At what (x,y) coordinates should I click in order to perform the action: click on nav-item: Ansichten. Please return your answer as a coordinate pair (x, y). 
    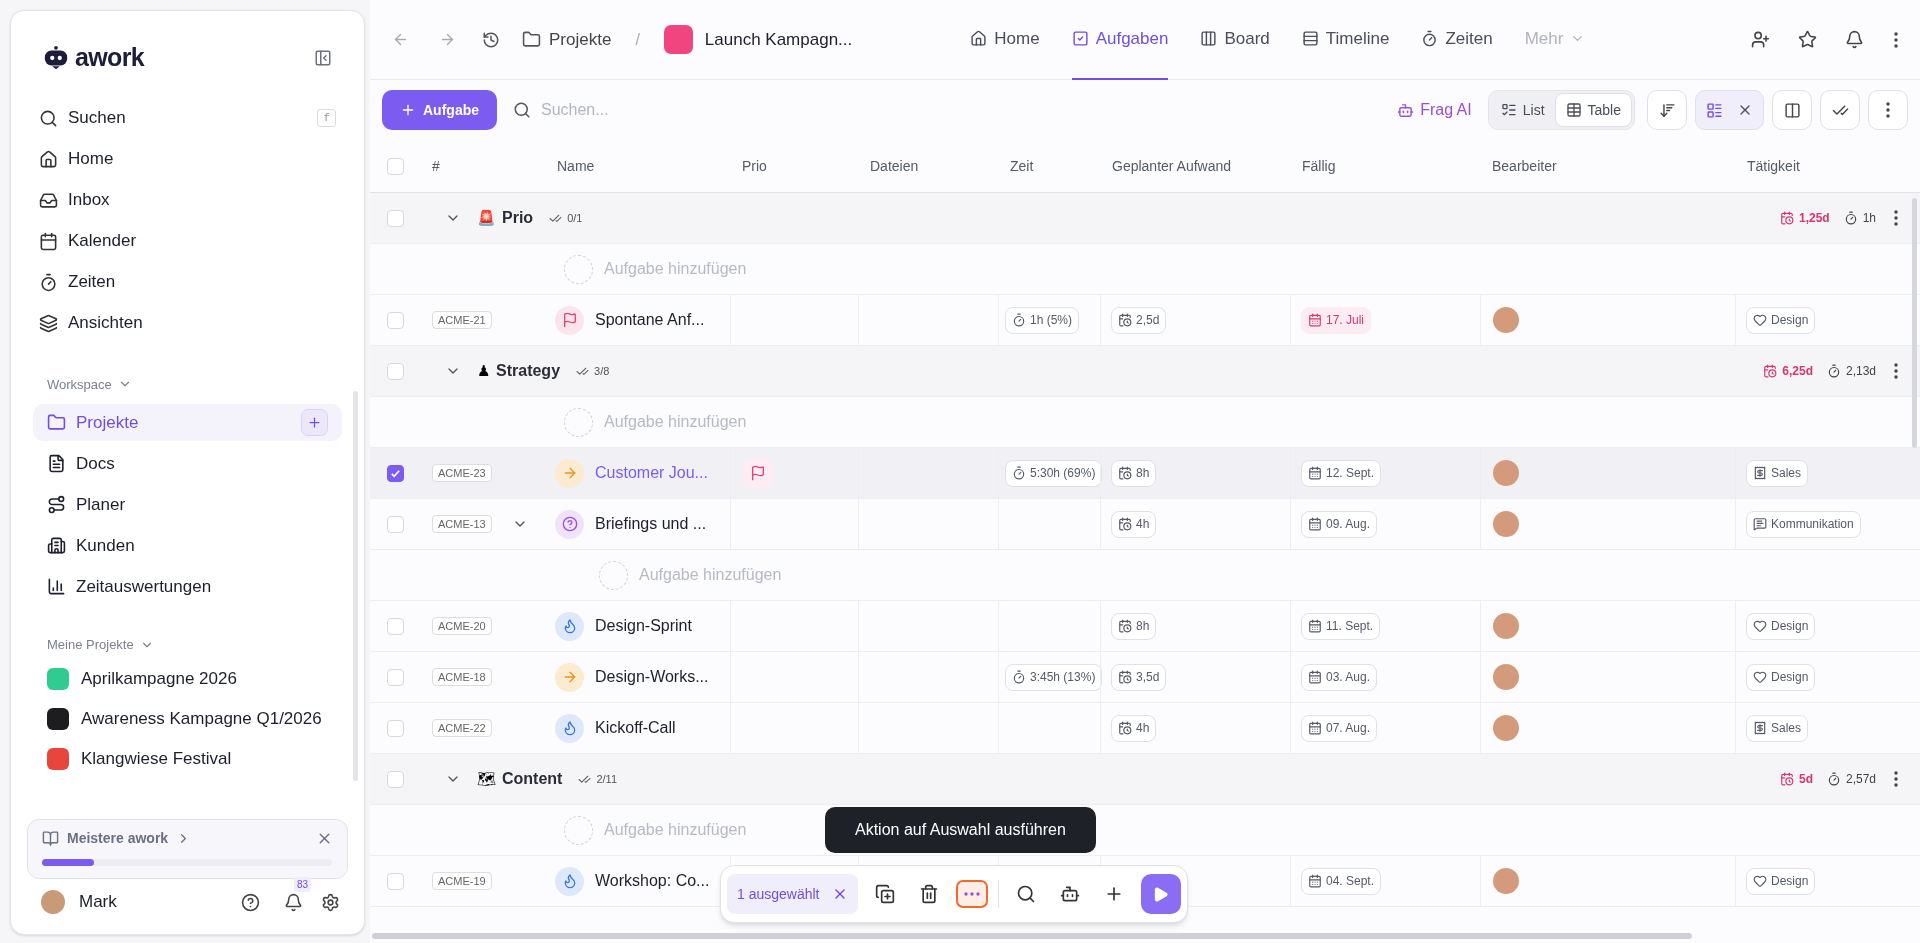
    Looking at the image, I should click on (187, 323).